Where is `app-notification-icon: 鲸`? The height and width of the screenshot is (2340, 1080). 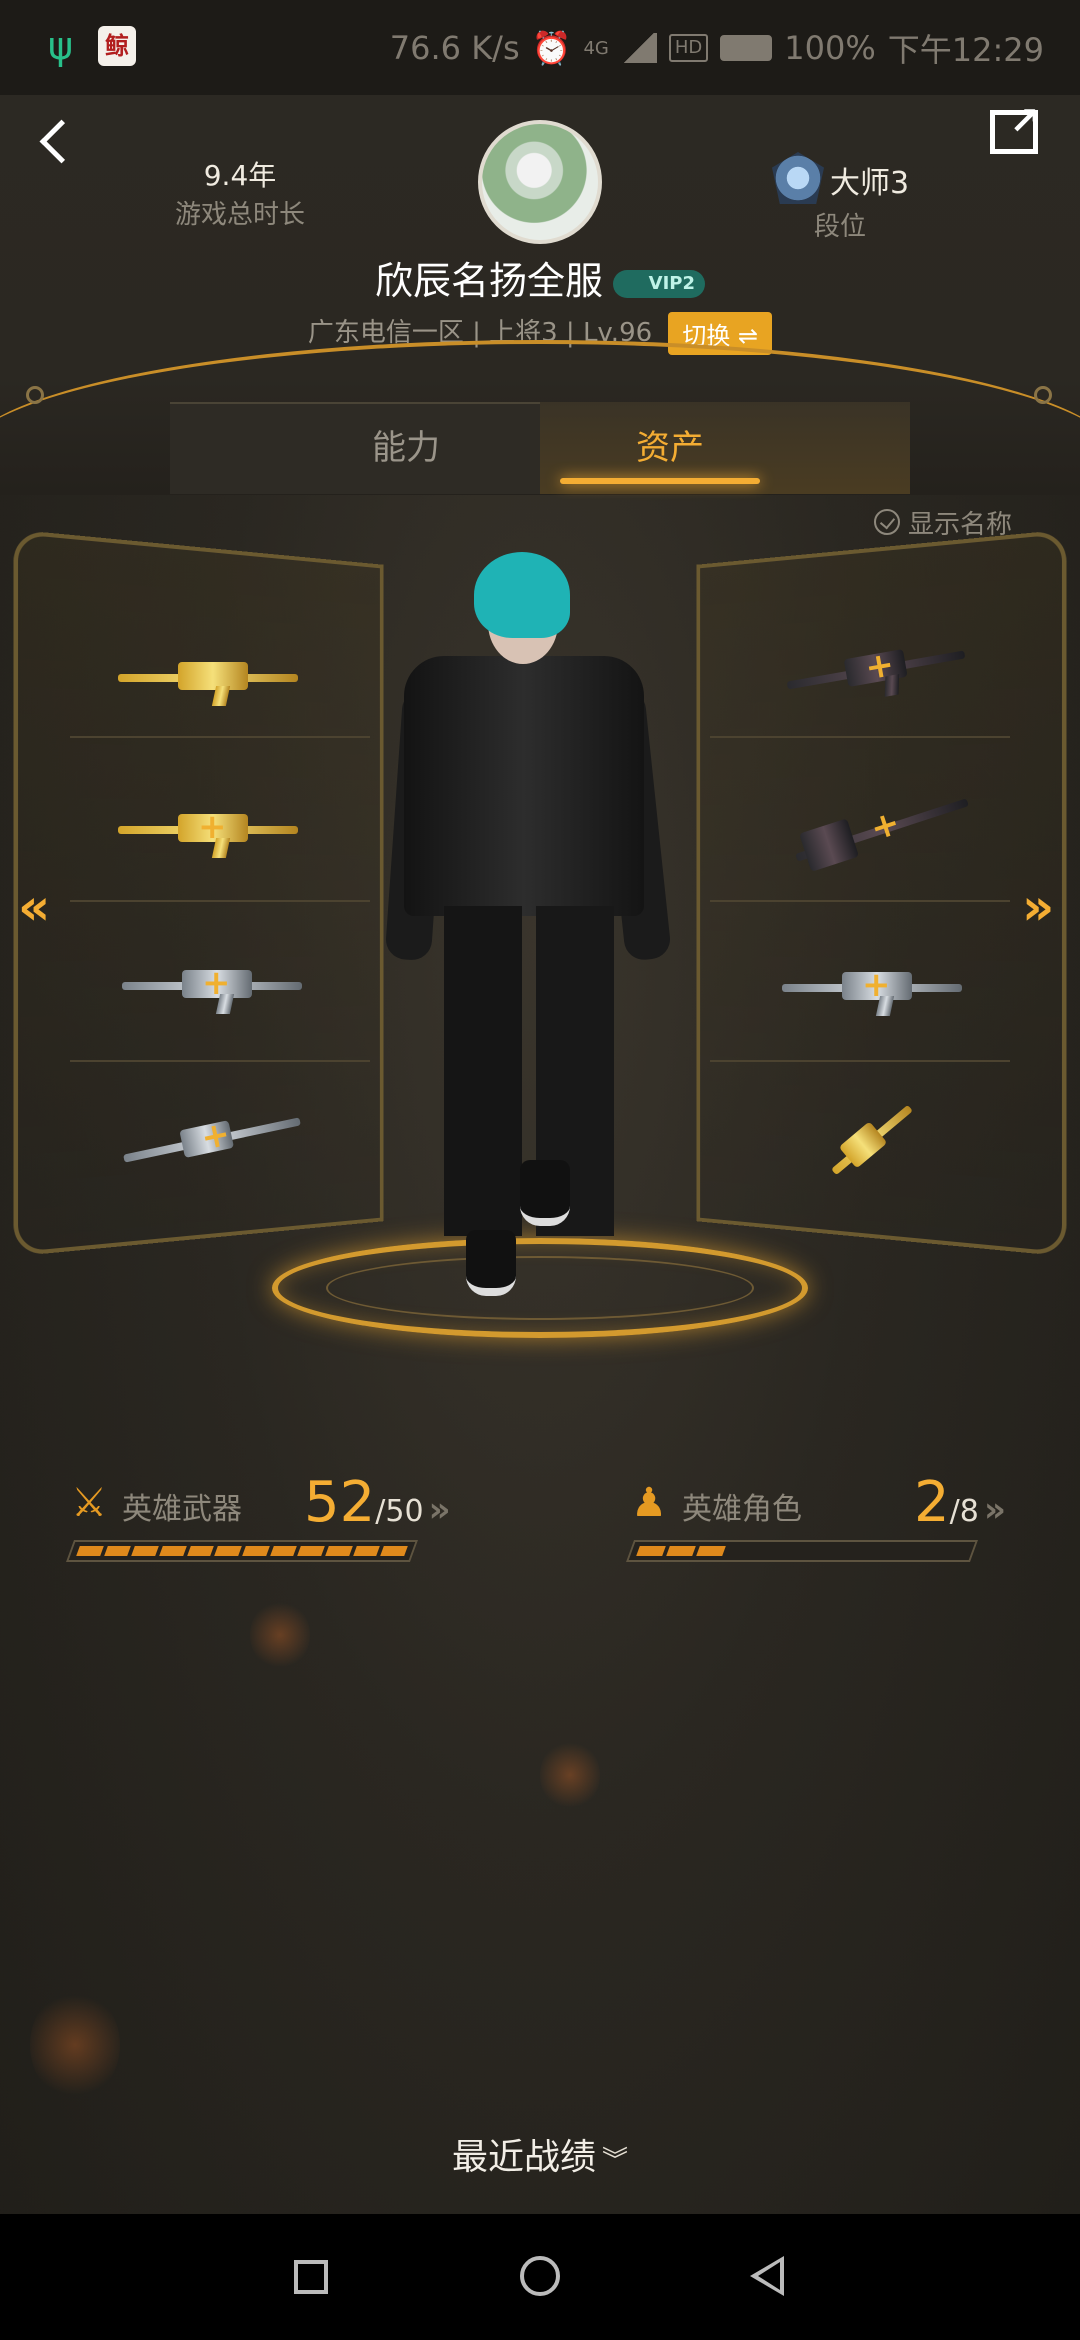
app-notification-icon: 鲸 is located at coordinates (117, 46).